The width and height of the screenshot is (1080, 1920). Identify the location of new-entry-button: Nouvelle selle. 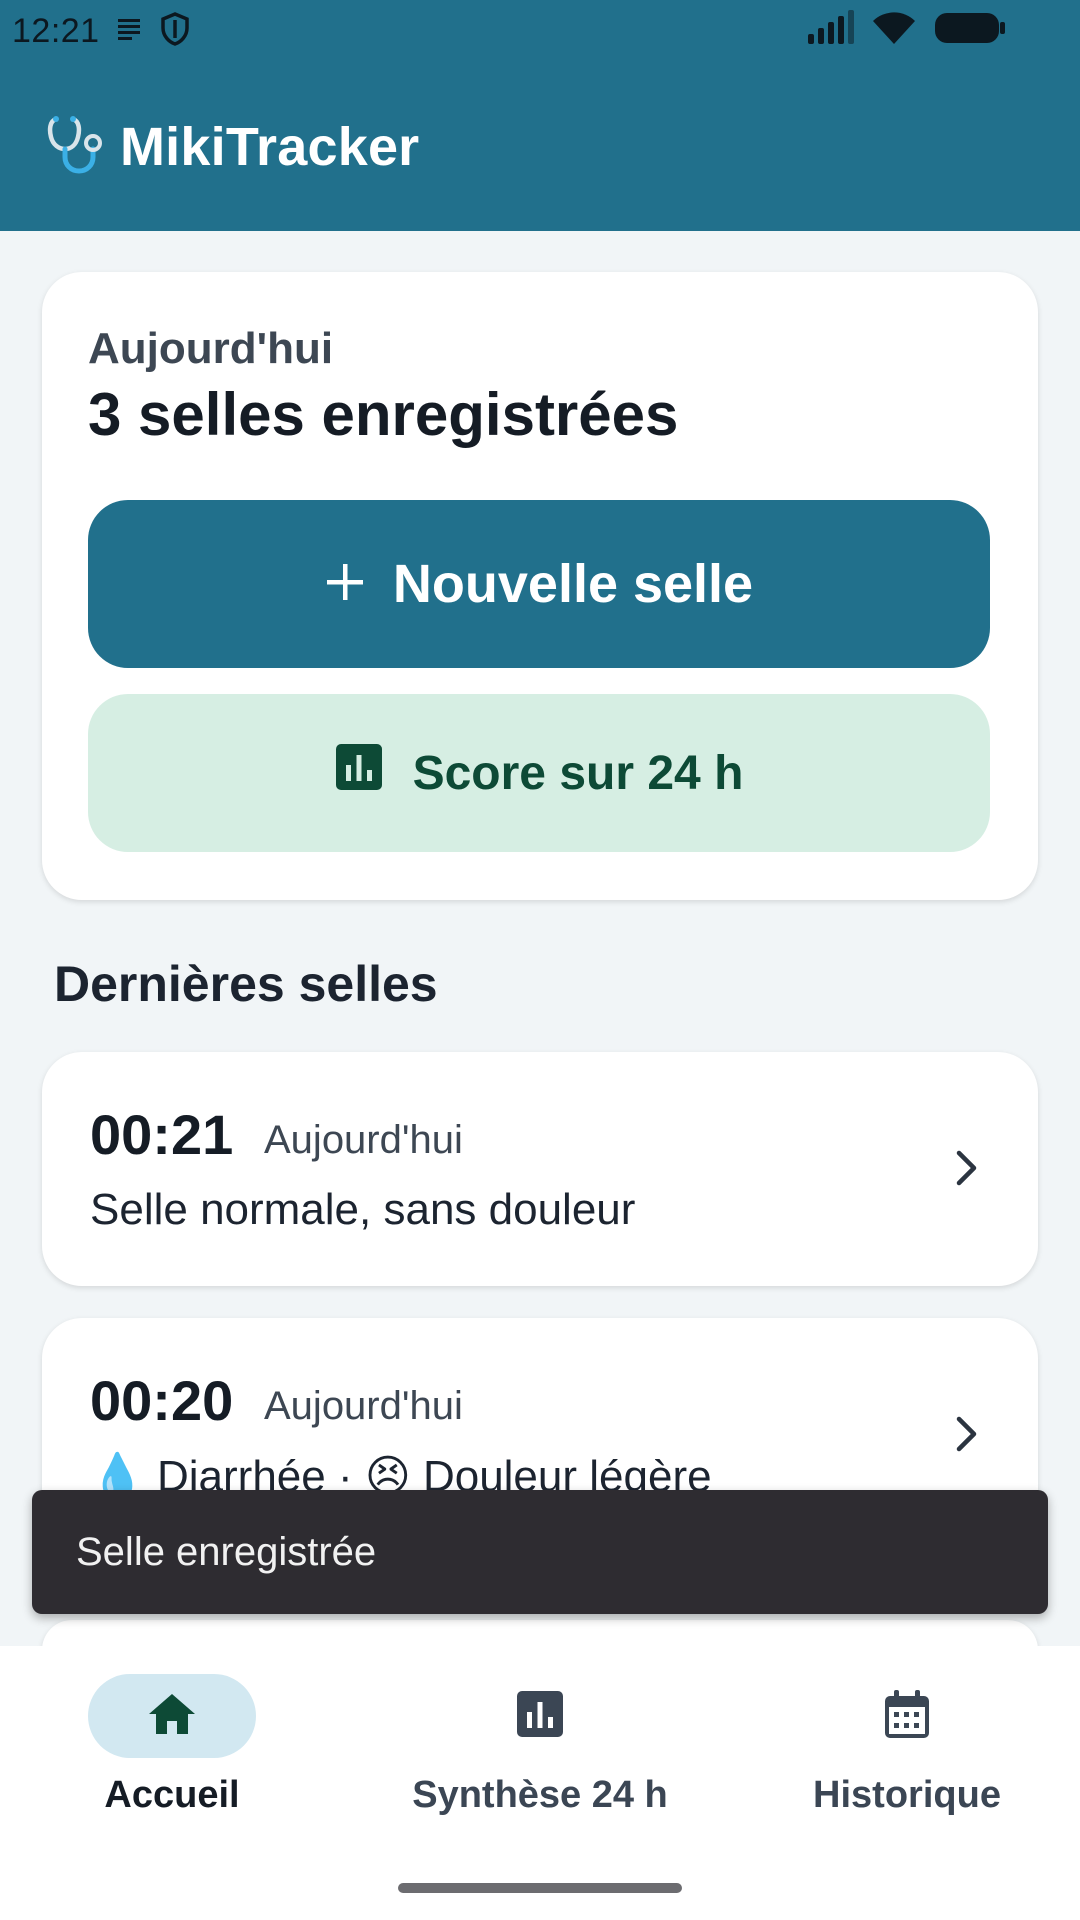
(539, 584).